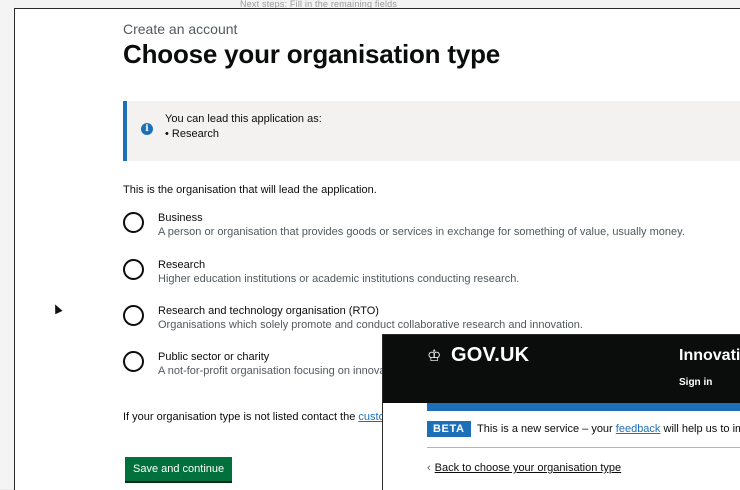 This screenshot has width=740, height=490. I want to click on option-label: Business, so click(180, 218).